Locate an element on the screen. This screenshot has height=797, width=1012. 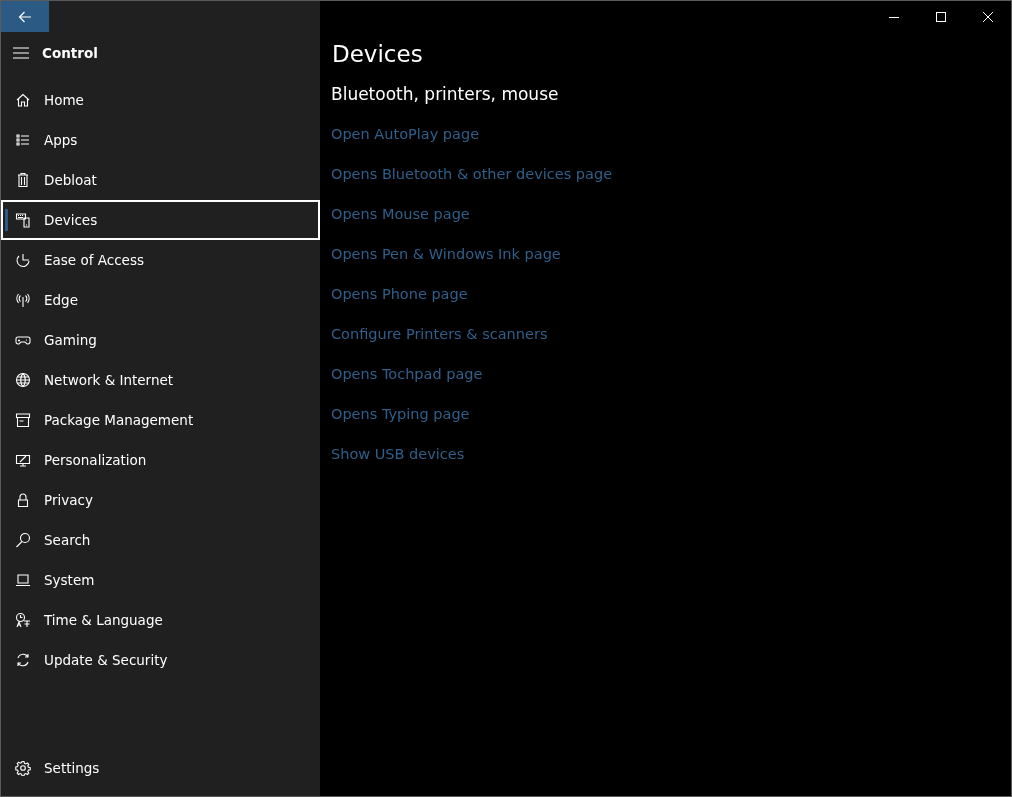
back-button is located at coordinates (25, 16).